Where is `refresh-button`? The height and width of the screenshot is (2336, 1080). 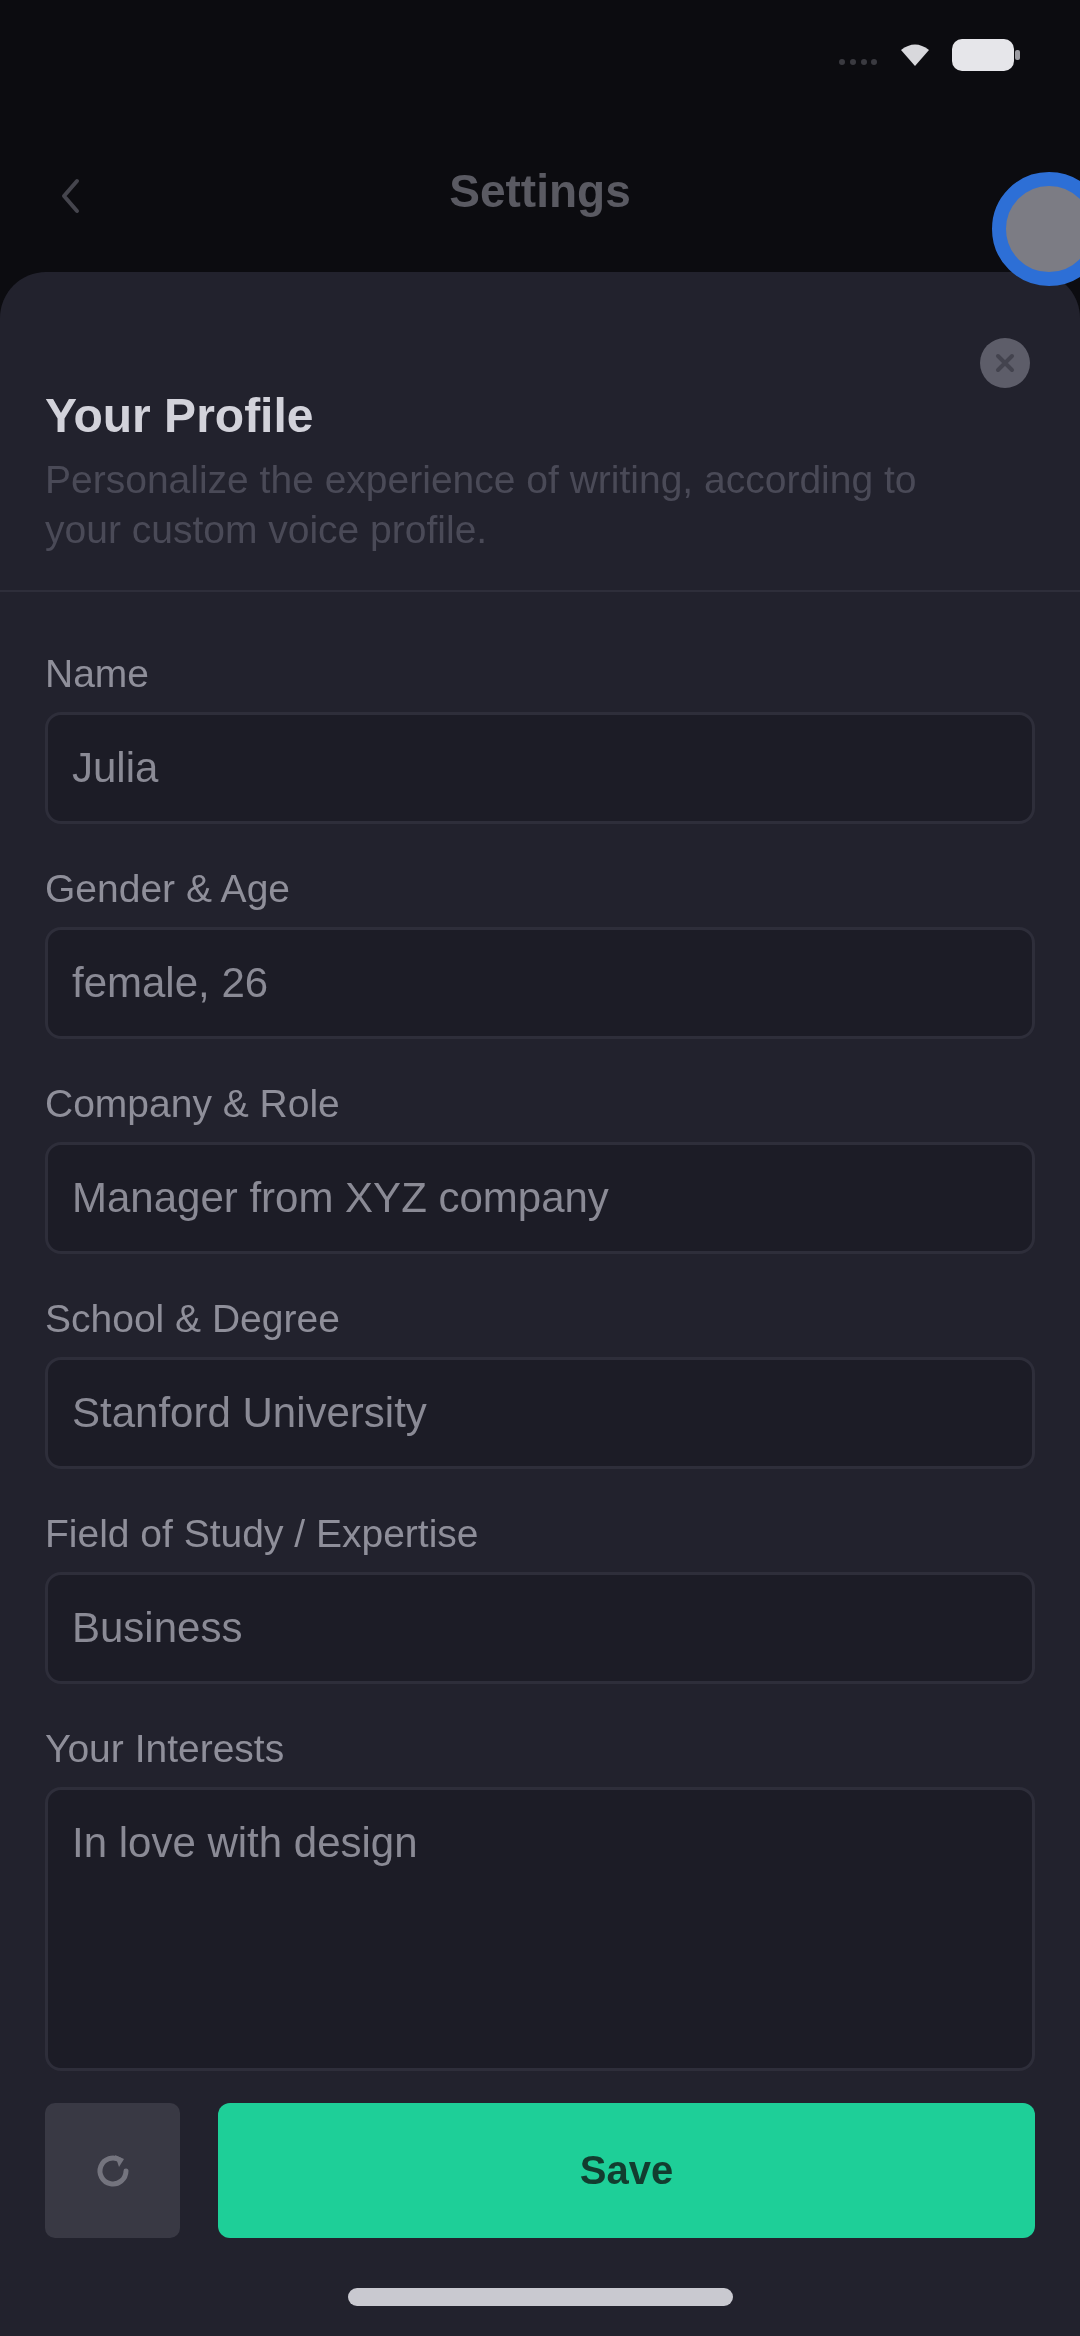
refresh-button is located at coordinates (112, 2170).